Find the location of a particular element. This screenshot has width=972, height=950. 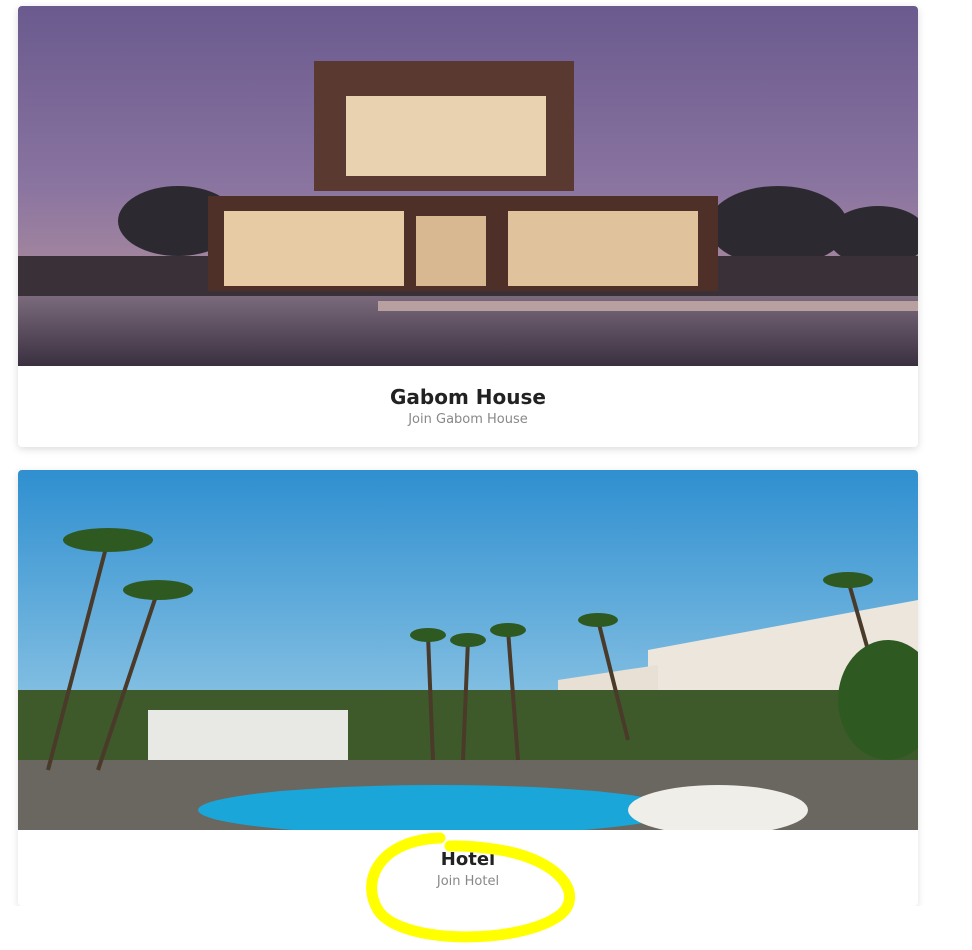

card-subtitle: Join Gabom House is located at coordinates (468, 419).